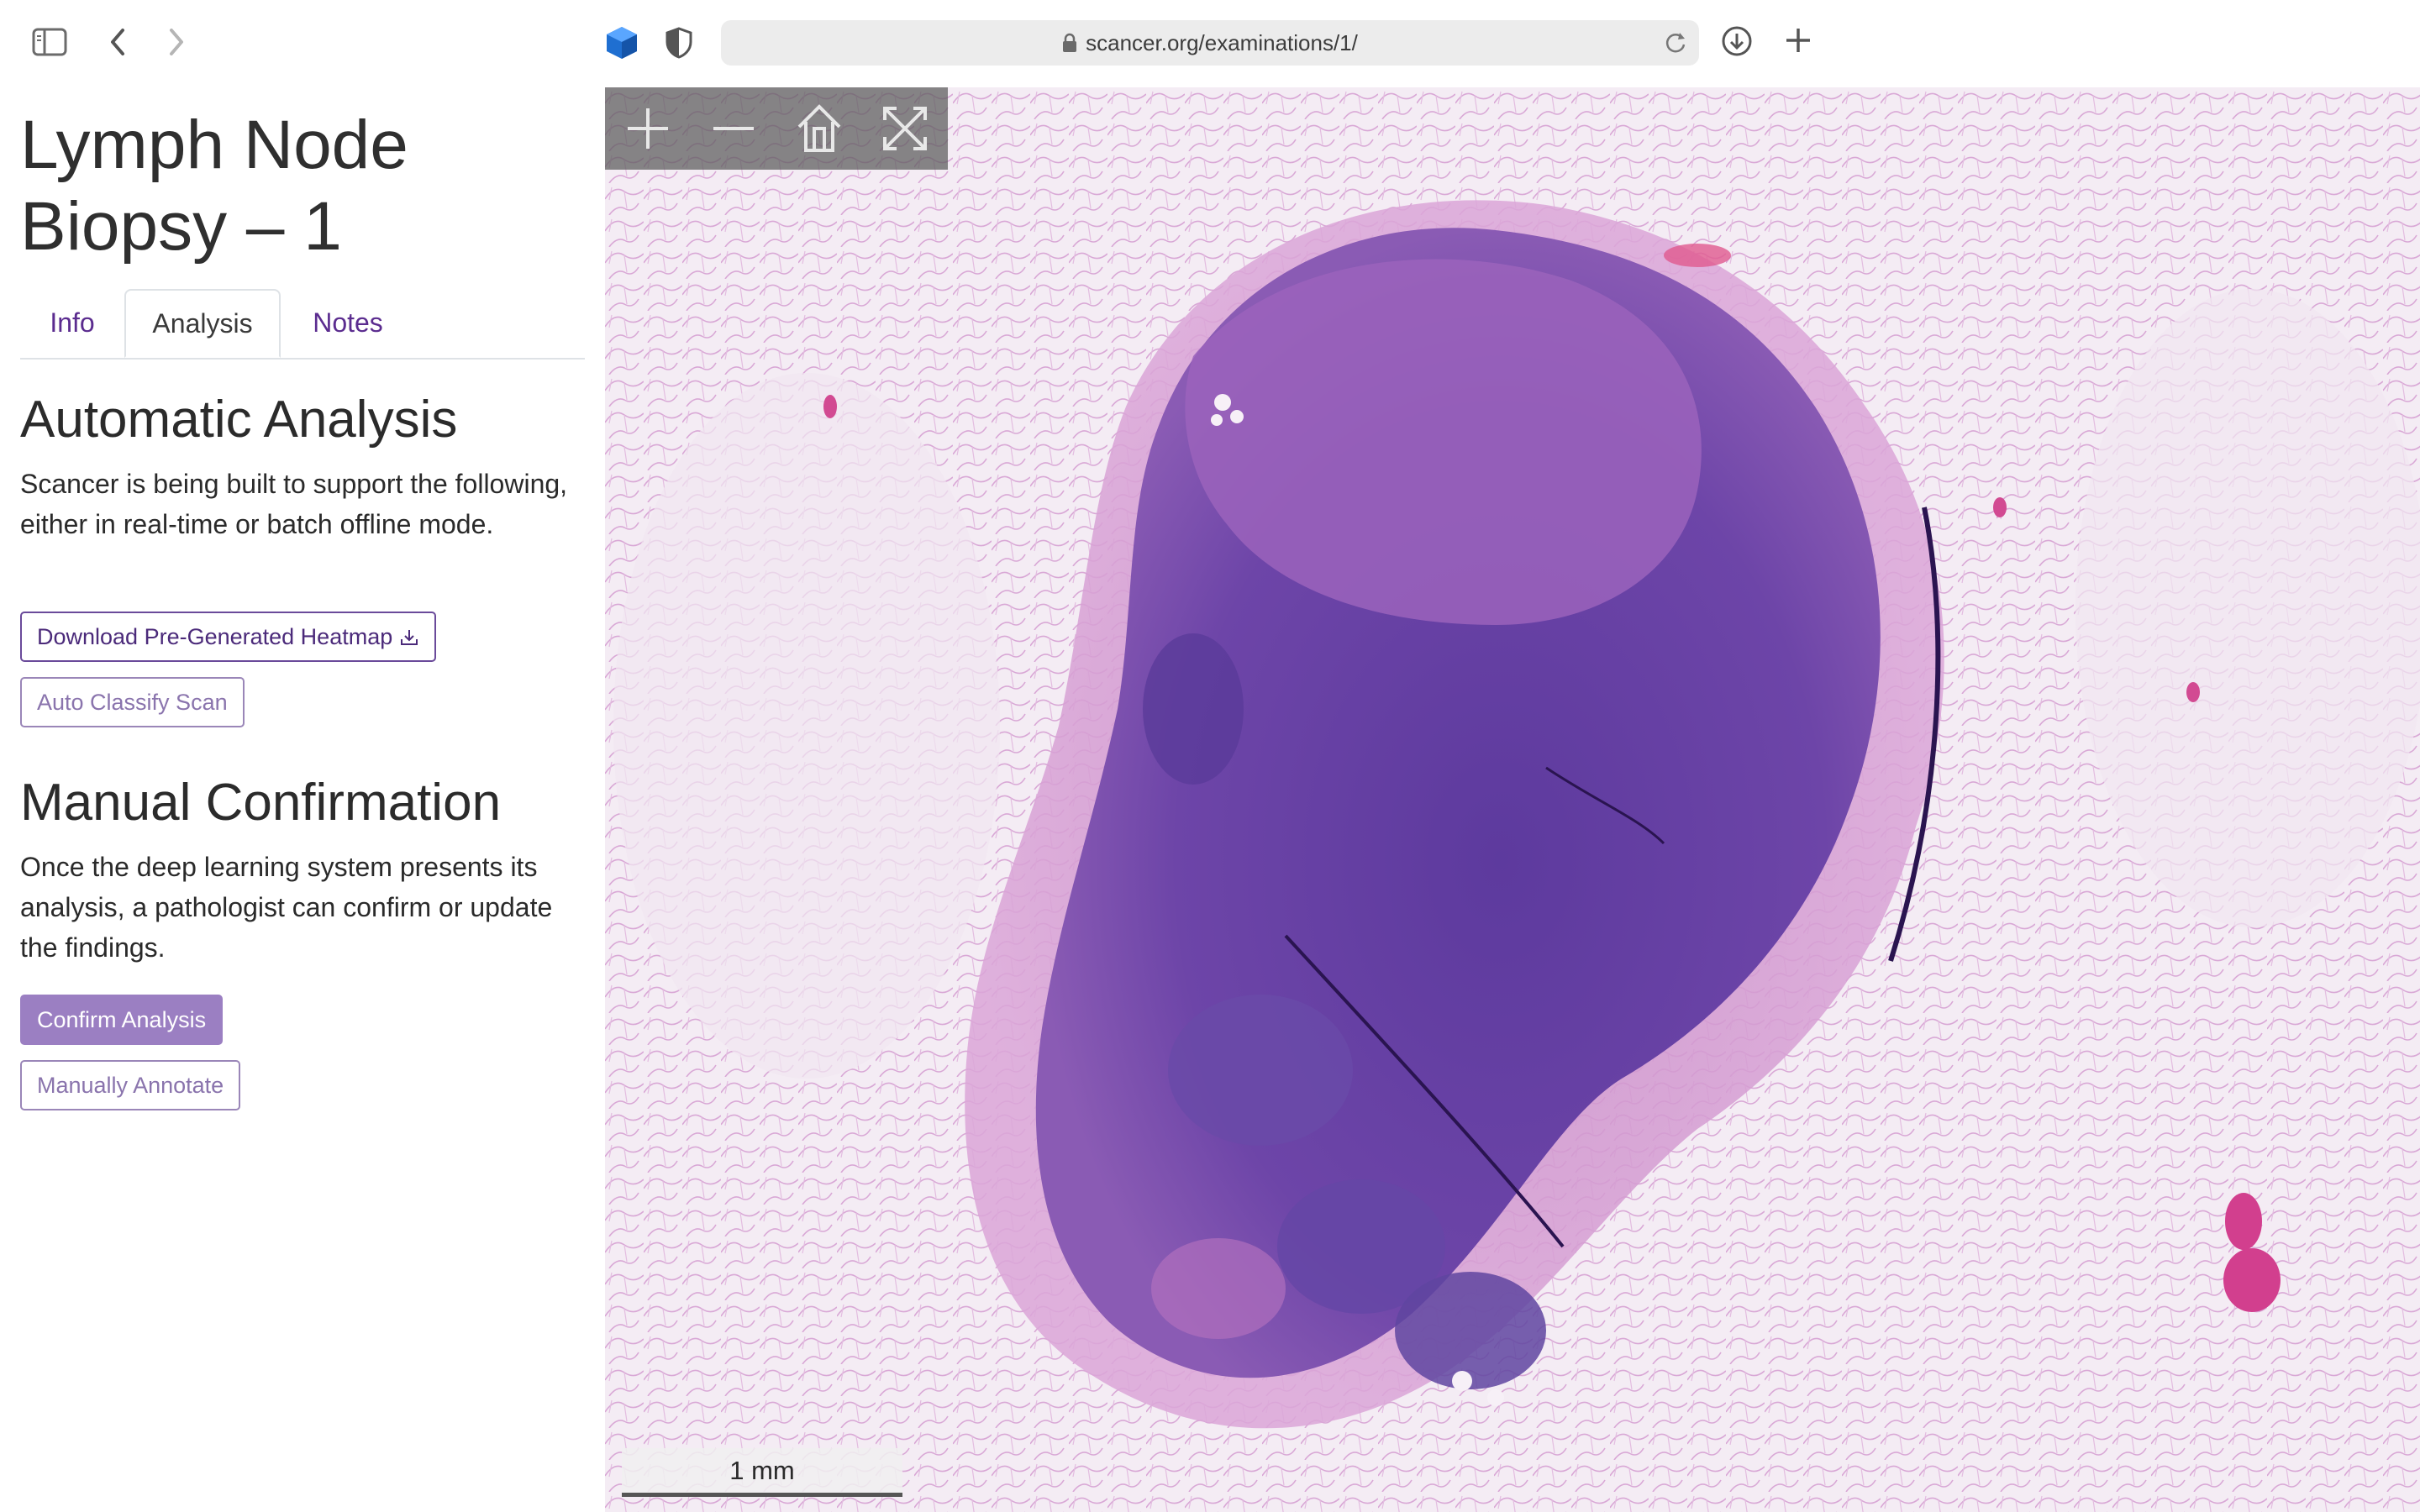 This screenshot has height=1512, width=2420. I want to click on new-tab-icon, so click(1798, 40).